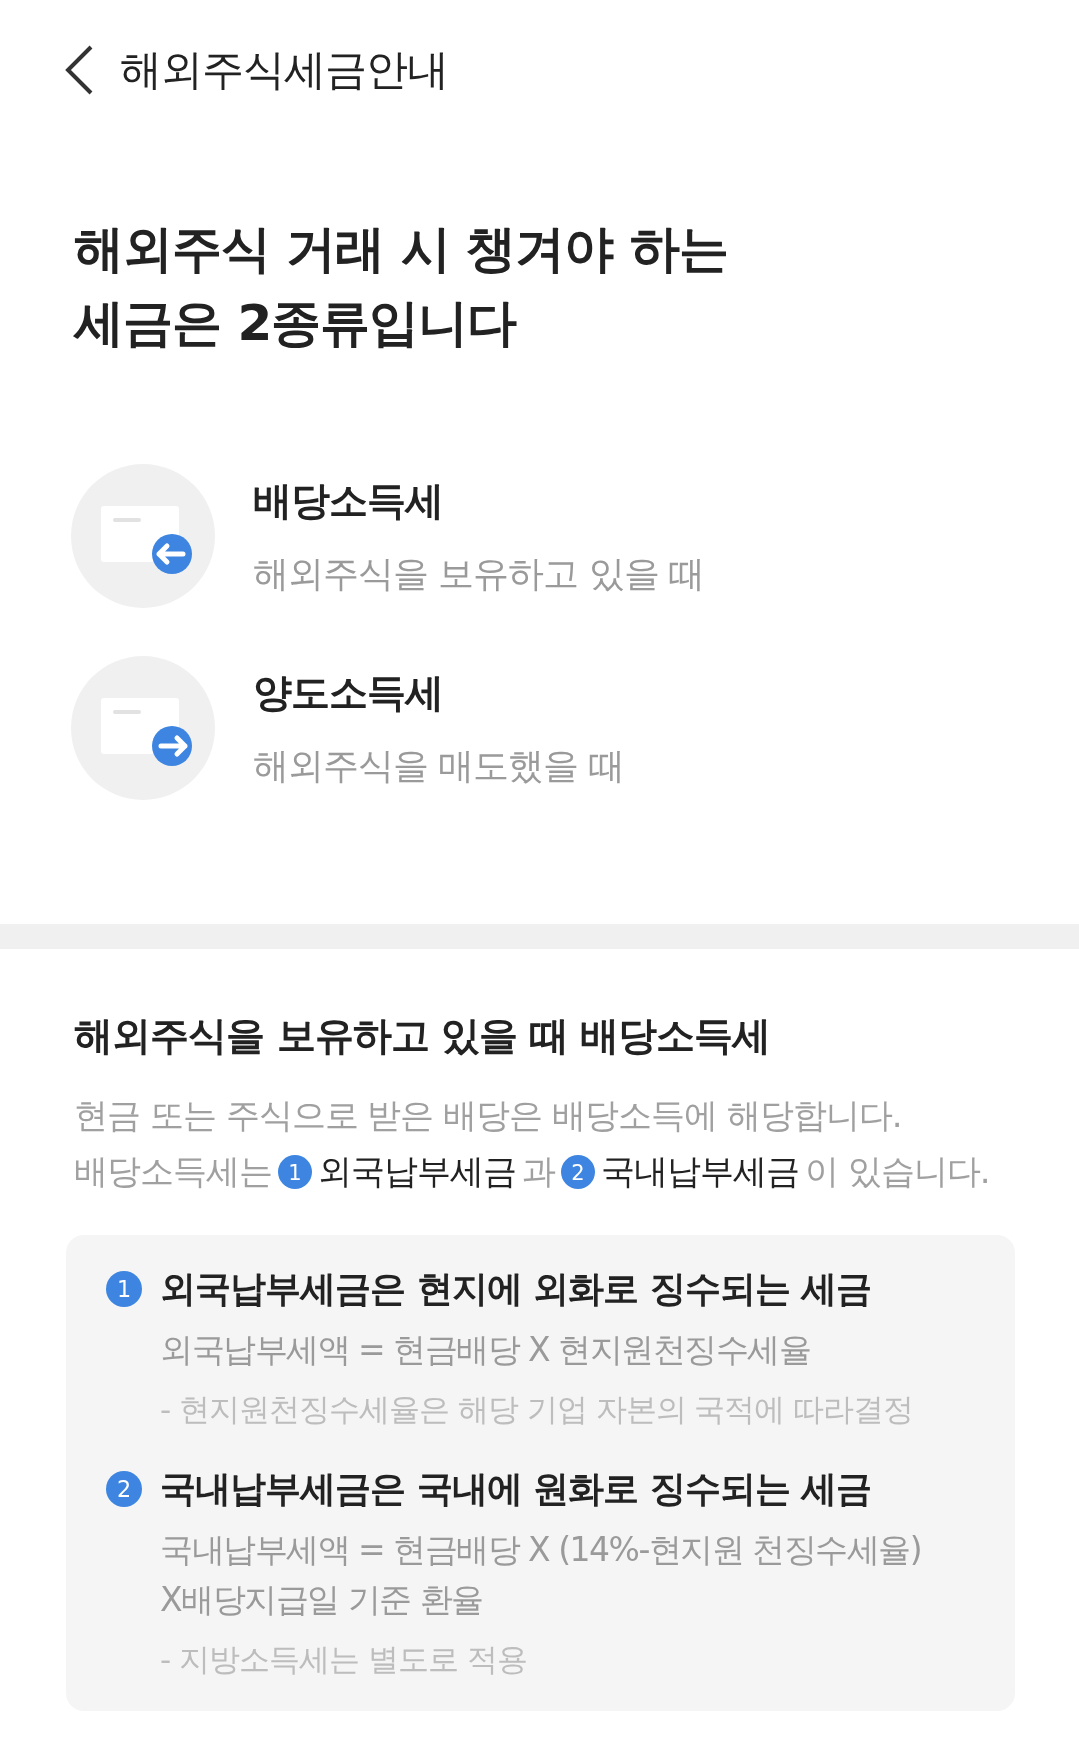  Describe the element at coordinates (344, 1659) in the screenshot. I see `note-text: - 지방소득세는 별도로 적용` at that location.